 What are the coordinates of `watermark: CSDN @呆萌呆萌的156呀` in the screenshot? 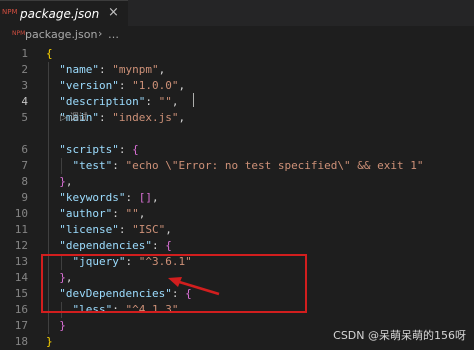 It's located at (399, 335).